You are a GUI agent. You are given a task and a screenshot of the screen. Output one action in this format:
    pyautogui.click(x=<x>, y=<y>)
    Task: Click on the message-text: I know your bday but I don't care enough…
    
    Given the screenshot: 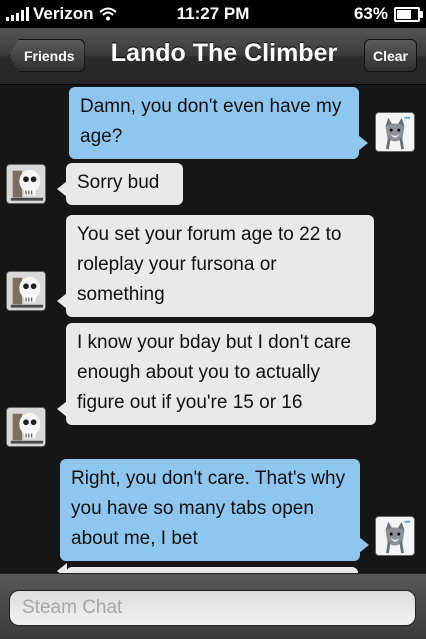 What is the action you would take?
    pyautogui.click(x=214, y=372)
    